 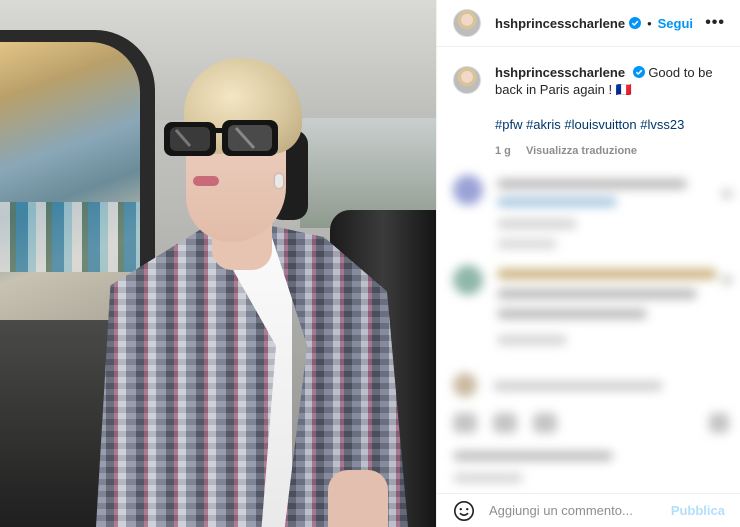 I want to click on lips, so click(x=206, y=181).